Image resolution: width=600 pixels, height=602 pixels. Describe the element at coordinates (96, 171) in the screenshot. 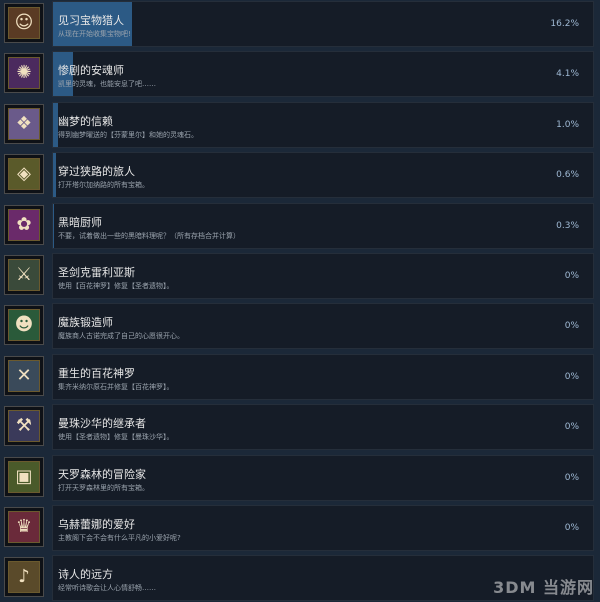

I see `achievement-title: 穿过狭路的旅人` at that location.